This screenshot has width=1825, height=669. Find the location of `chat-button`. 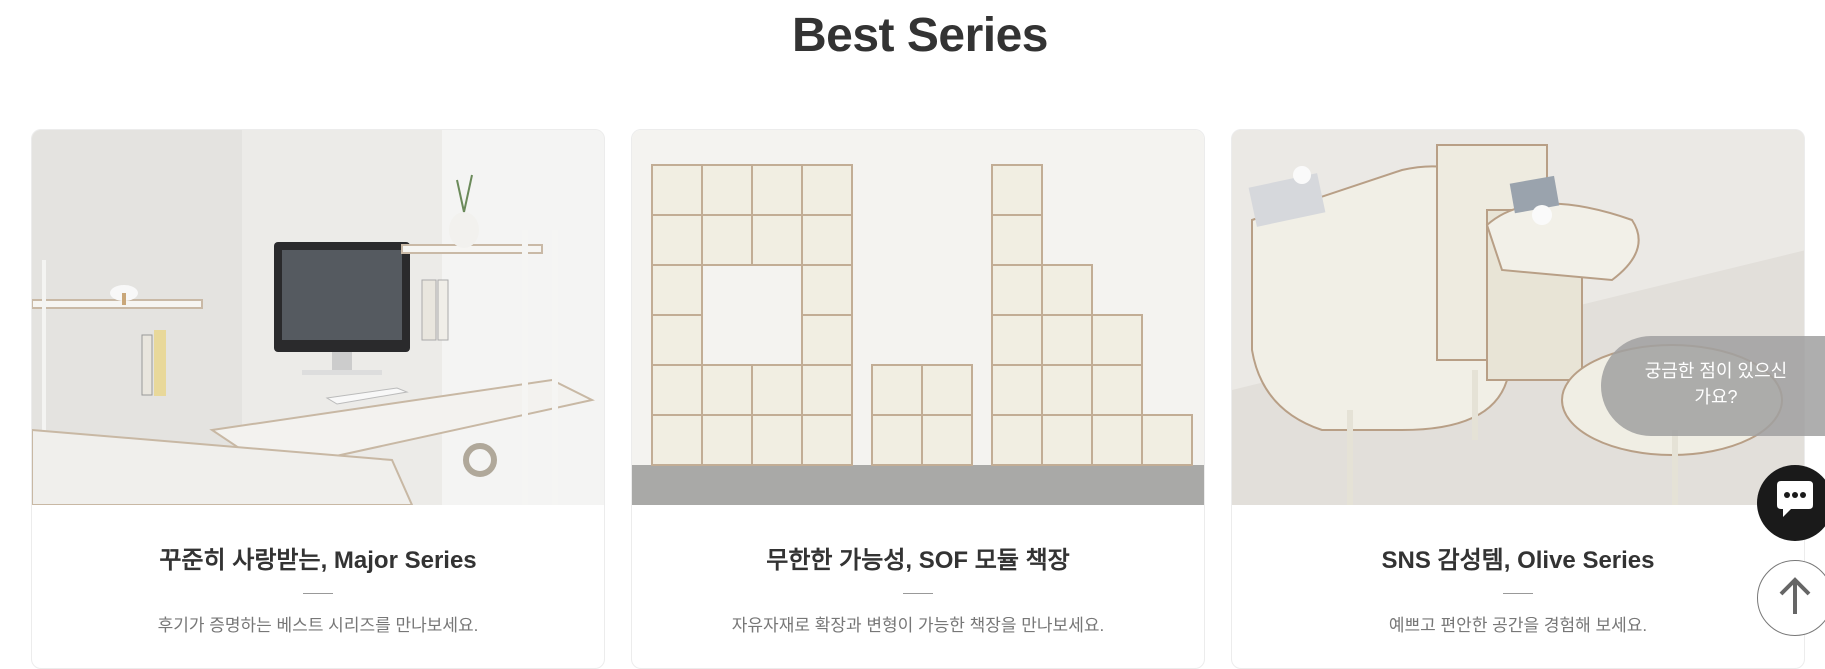

chat-button is located at coordinates (1791, 503).